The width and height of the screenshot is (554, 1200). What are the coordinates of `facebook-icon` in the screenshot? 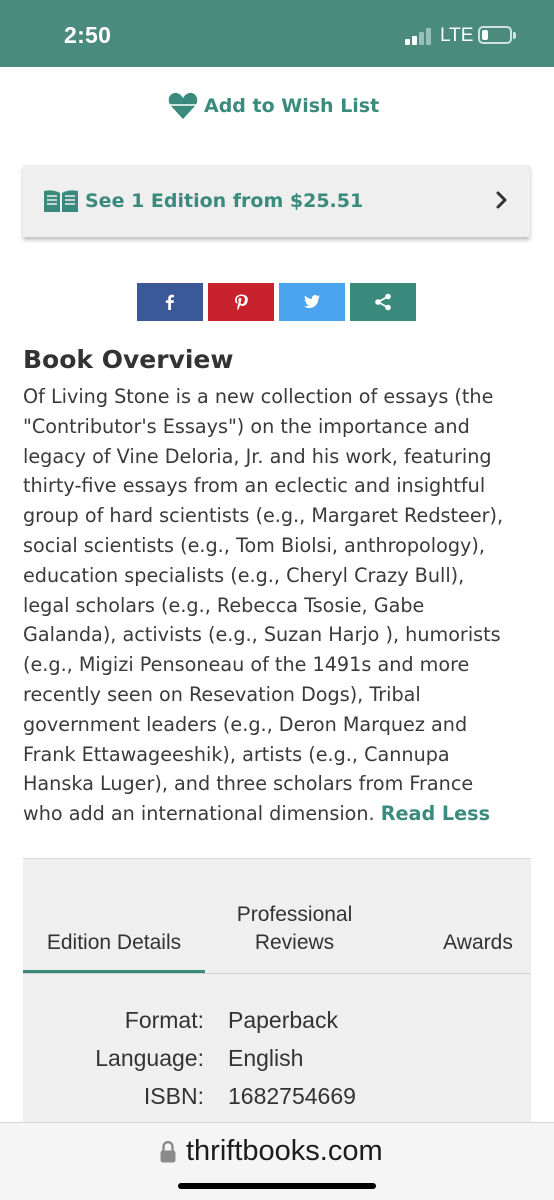 It's located at (169, 302).